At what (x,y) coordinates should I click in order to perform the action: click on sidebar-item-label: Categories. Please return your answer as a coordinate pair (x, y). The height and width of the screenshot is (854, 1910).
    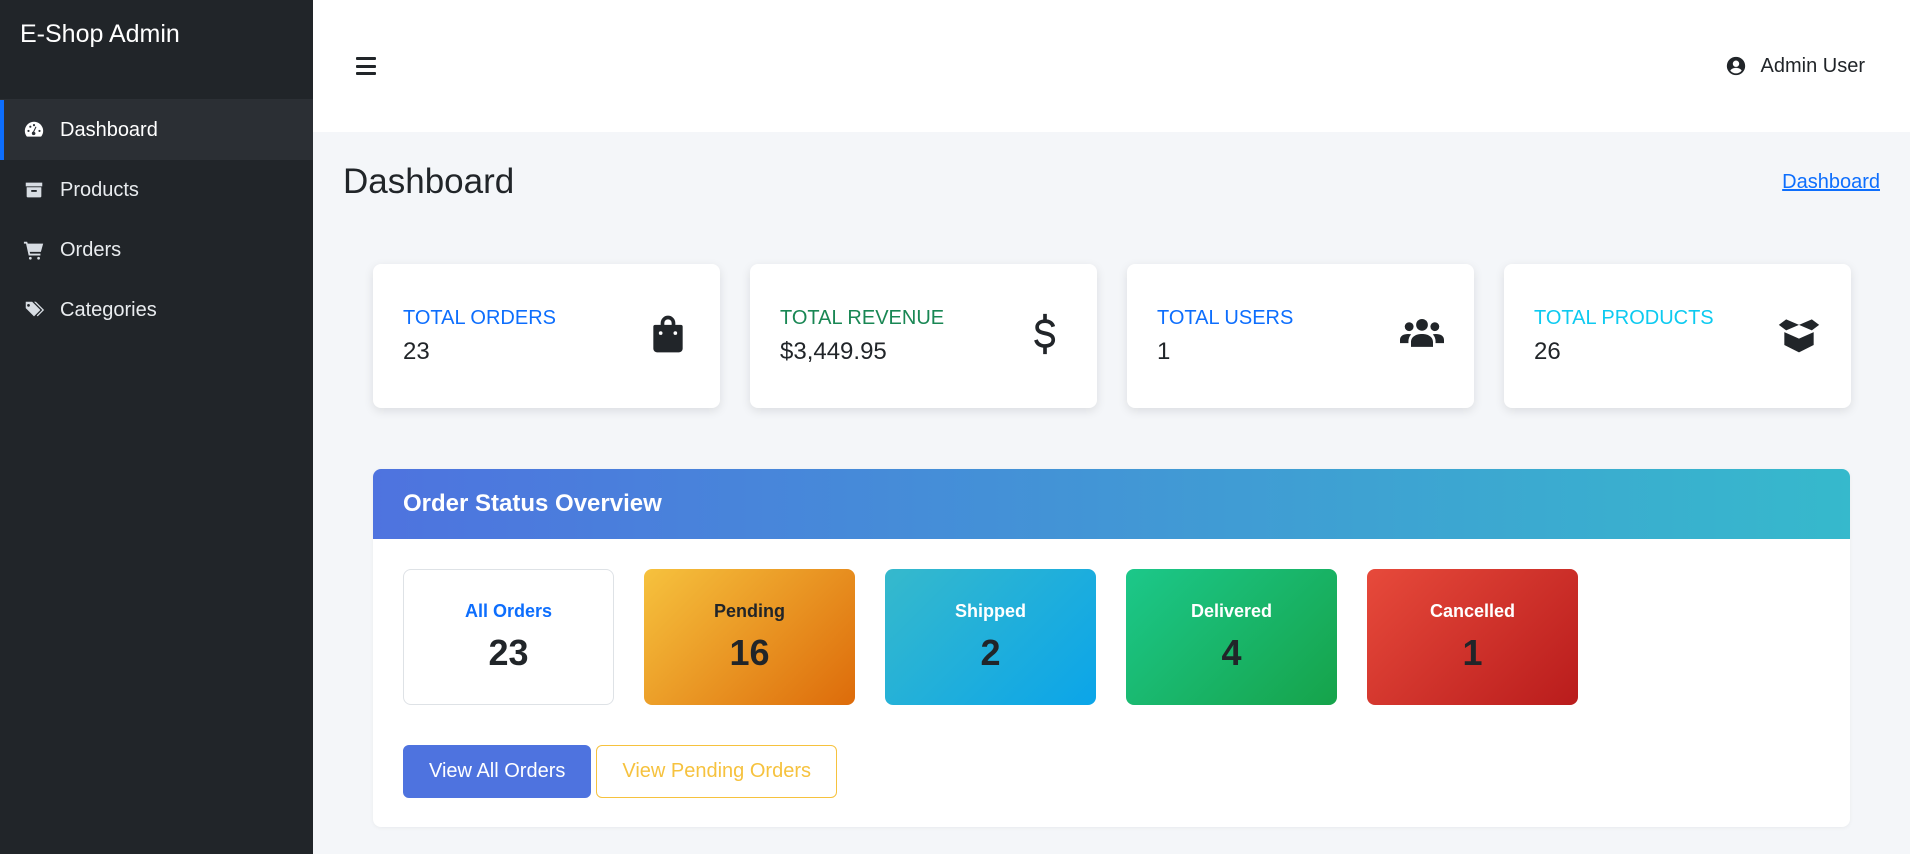
    Looking at the image, I should click on (108, 309).